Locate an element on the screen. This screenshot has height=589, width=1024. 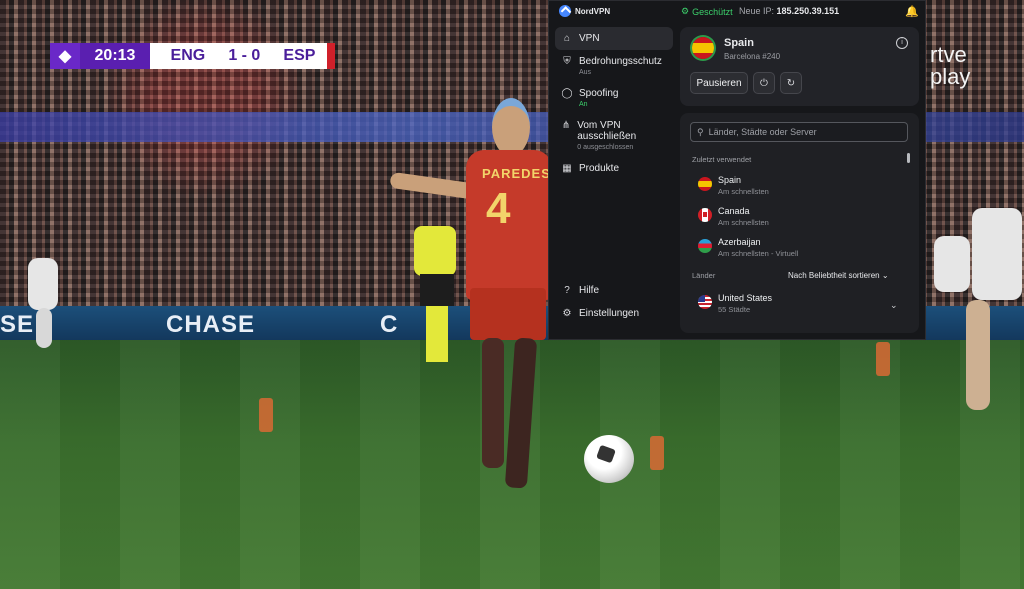
sidebar-item-threat-protection: ⛨ Bedrohungsschutz Aus is located at coordinates (614, 66).